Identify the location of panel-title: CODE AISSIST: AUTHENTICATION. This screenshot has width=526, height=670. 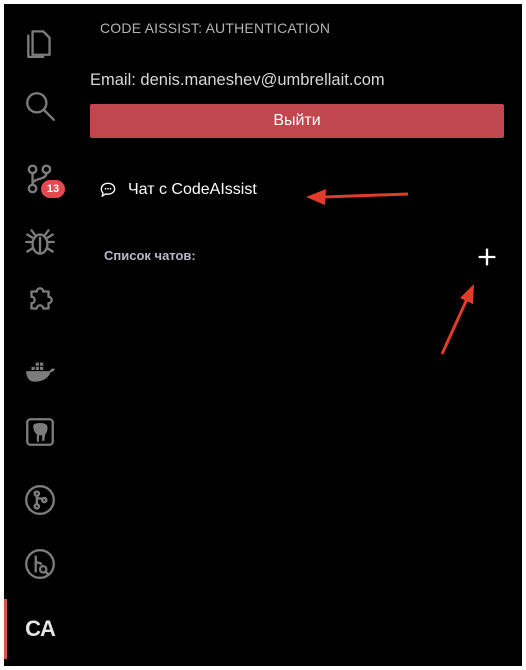
(215, 28).